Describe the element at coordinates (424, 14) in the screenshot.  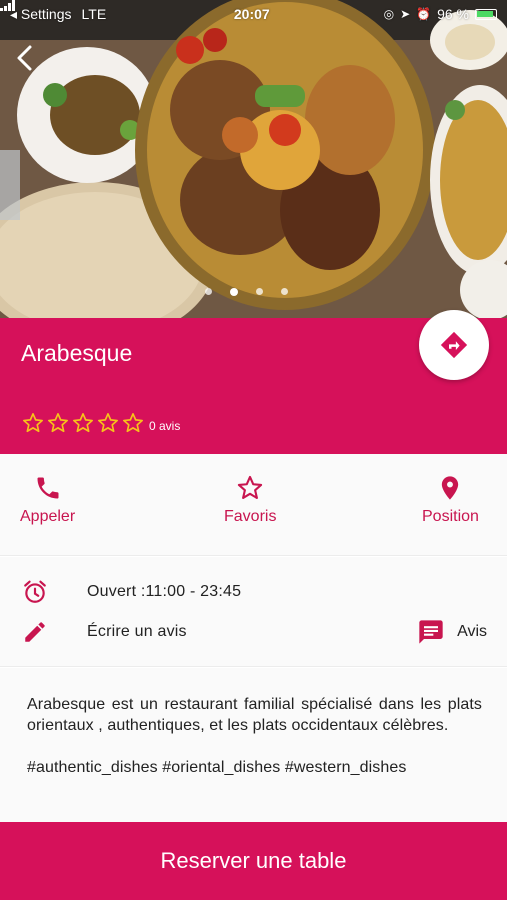
I see `alarm-icon: ⏰` at that location.